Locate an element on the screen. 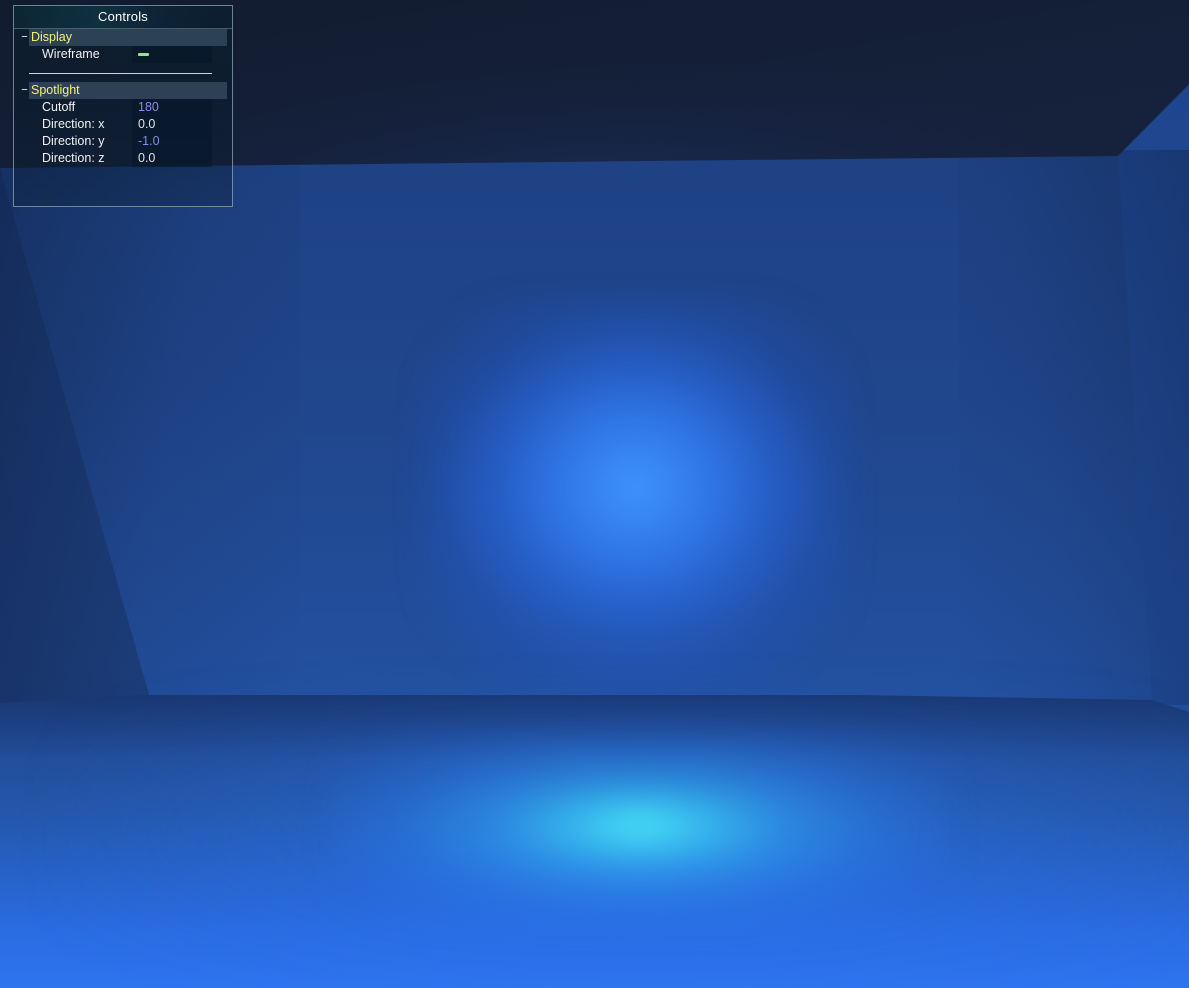 The width and height of the screenshot is (1189, 988). folder-label-spotlight: Spotlight is located at coordinates (55, 90).